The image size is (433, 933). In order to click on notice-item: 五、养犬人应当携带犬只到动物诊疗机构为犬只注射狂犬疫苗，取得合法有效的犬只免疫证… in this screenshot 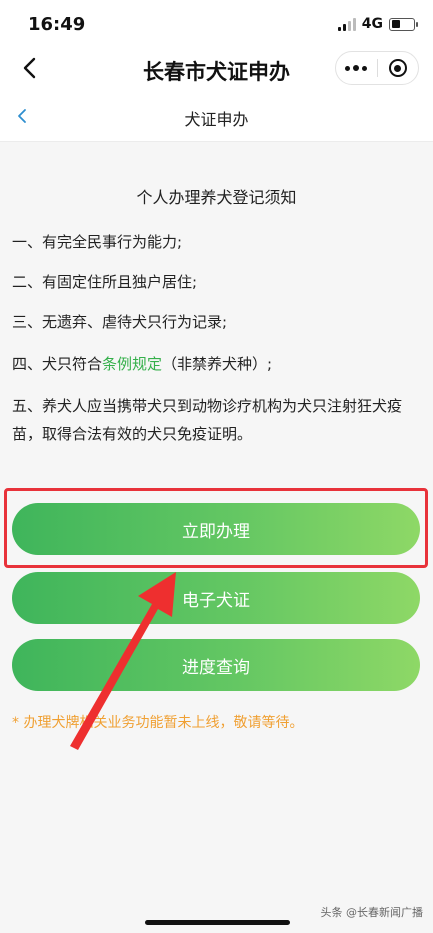, I will do `click(207, 420)`.